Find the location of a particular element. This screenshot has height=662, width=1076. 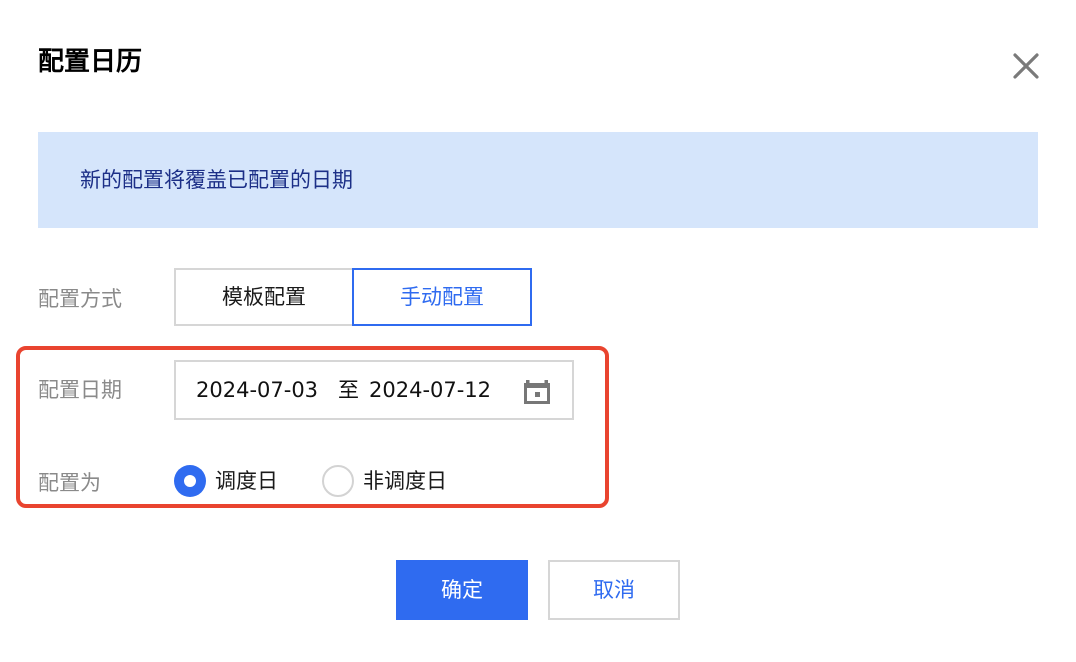

date-range-picker: 2024-07-03 至 2024-07-12 is located at coordinates (374, 390).